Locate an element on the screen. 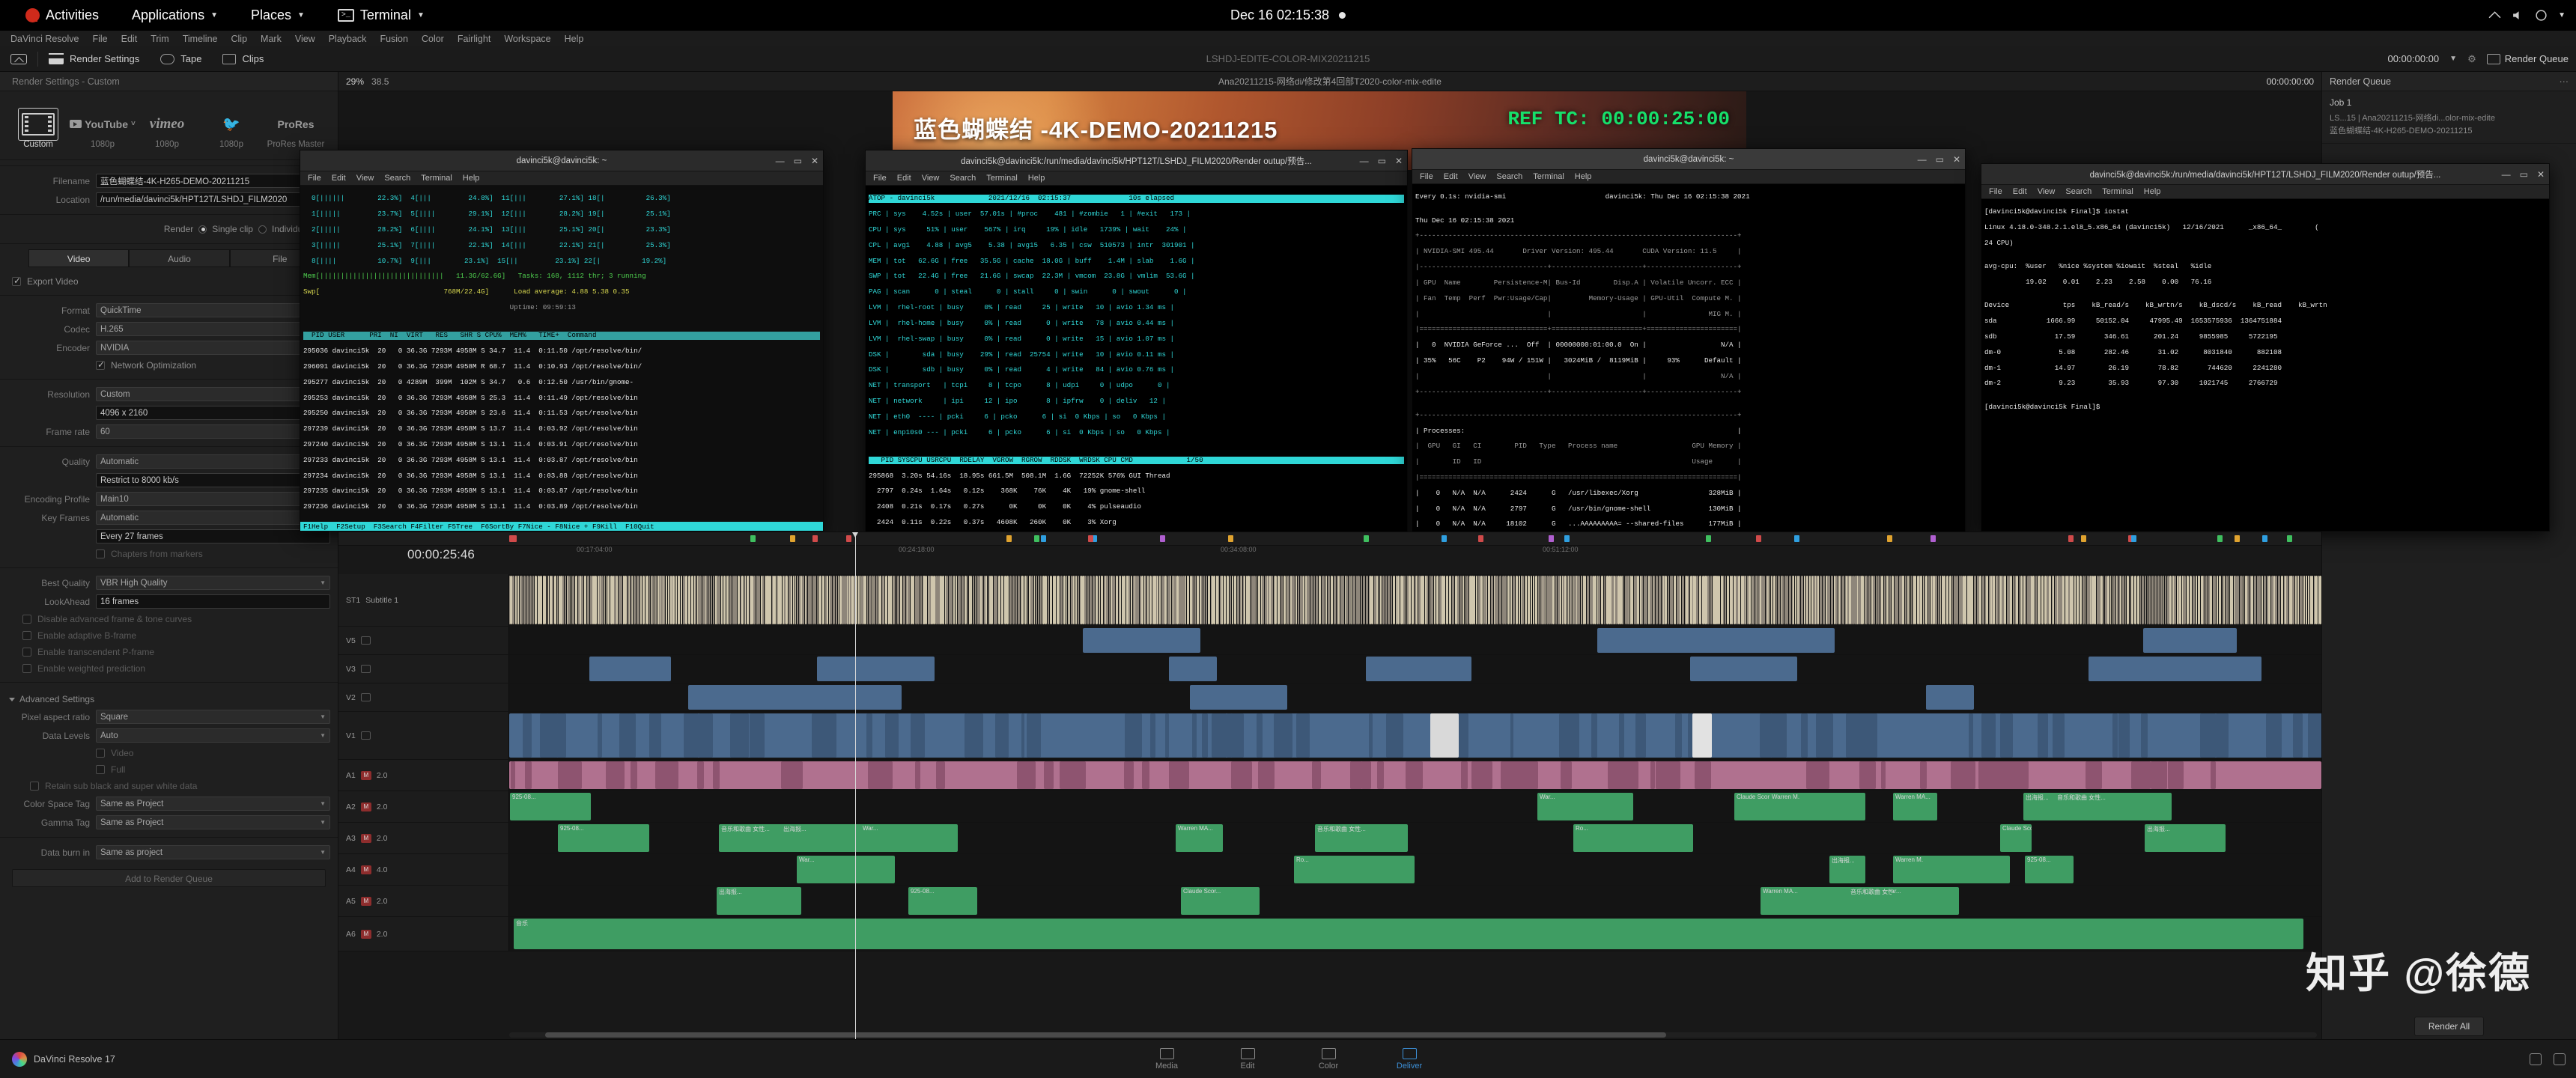 The image size is (2576, 1078). tape-button: Tape is located at coordinates (181, 59).